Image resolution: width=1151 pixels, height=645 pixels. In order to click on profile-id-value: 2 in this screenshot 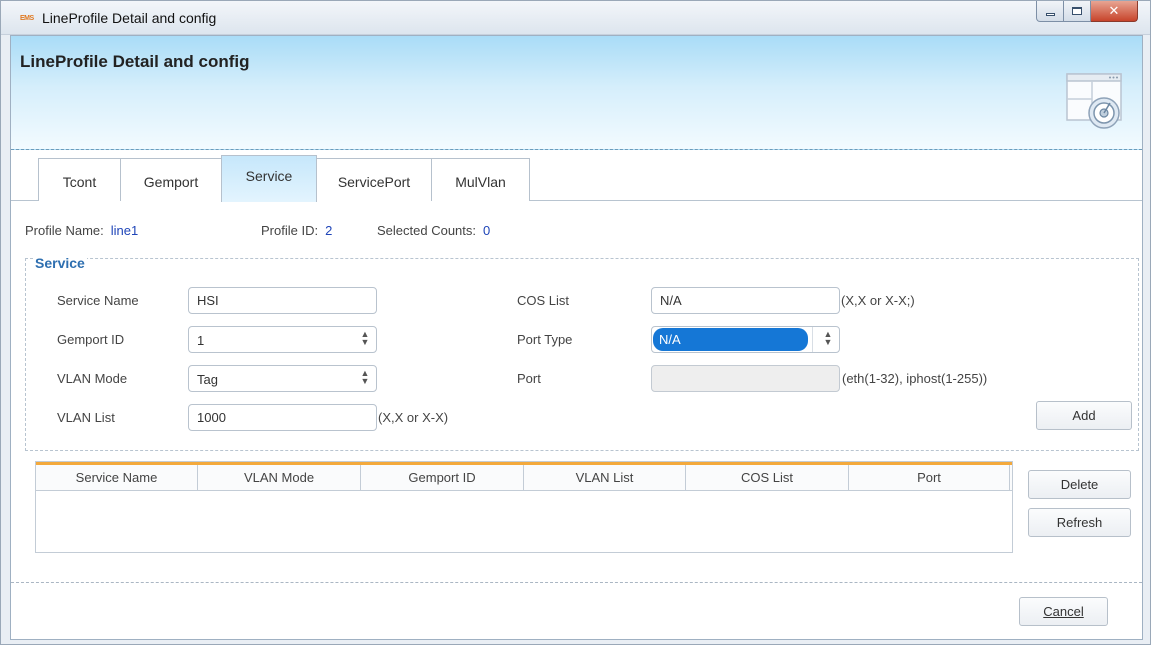, I will do `click(329, 230)`.